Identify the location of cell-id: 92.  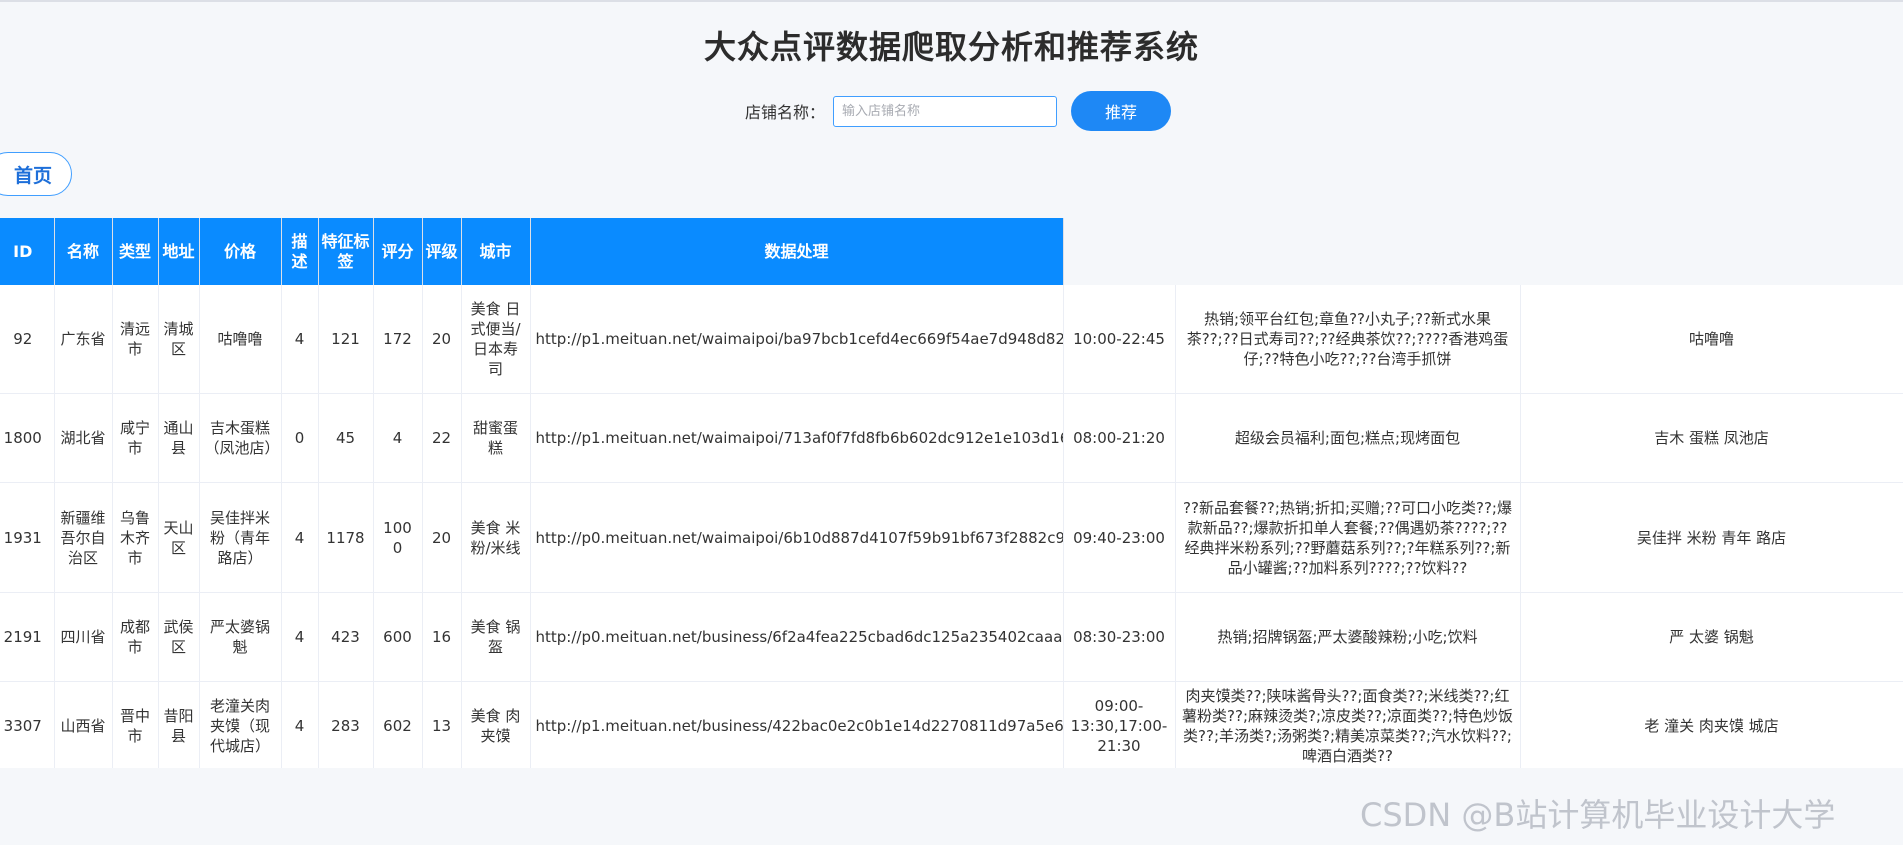
(27, 339).